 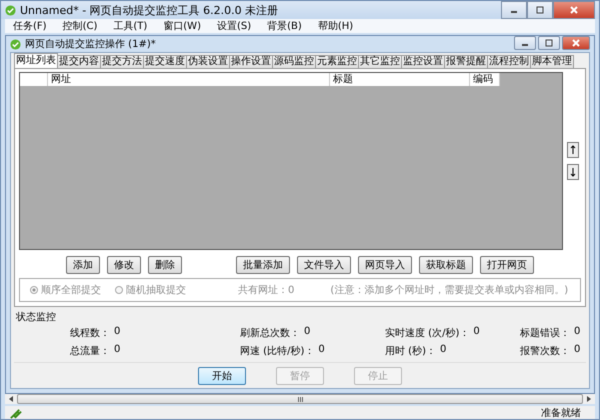 What do you see at coordinates (189, 79) in the screenshot?
I see `column-header: 网址` at bounding box center [189, 79].